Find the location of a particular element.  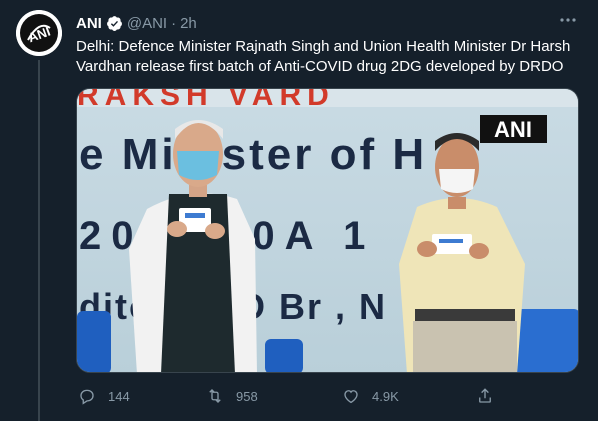

verified-badge-icon is located at coordinates (114, 23).